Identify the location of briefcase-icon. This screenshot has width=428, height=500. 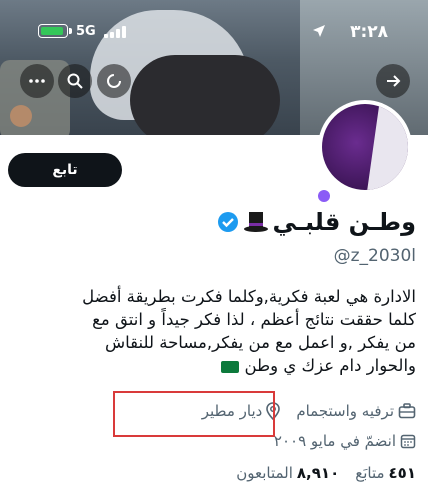
(407, 411).